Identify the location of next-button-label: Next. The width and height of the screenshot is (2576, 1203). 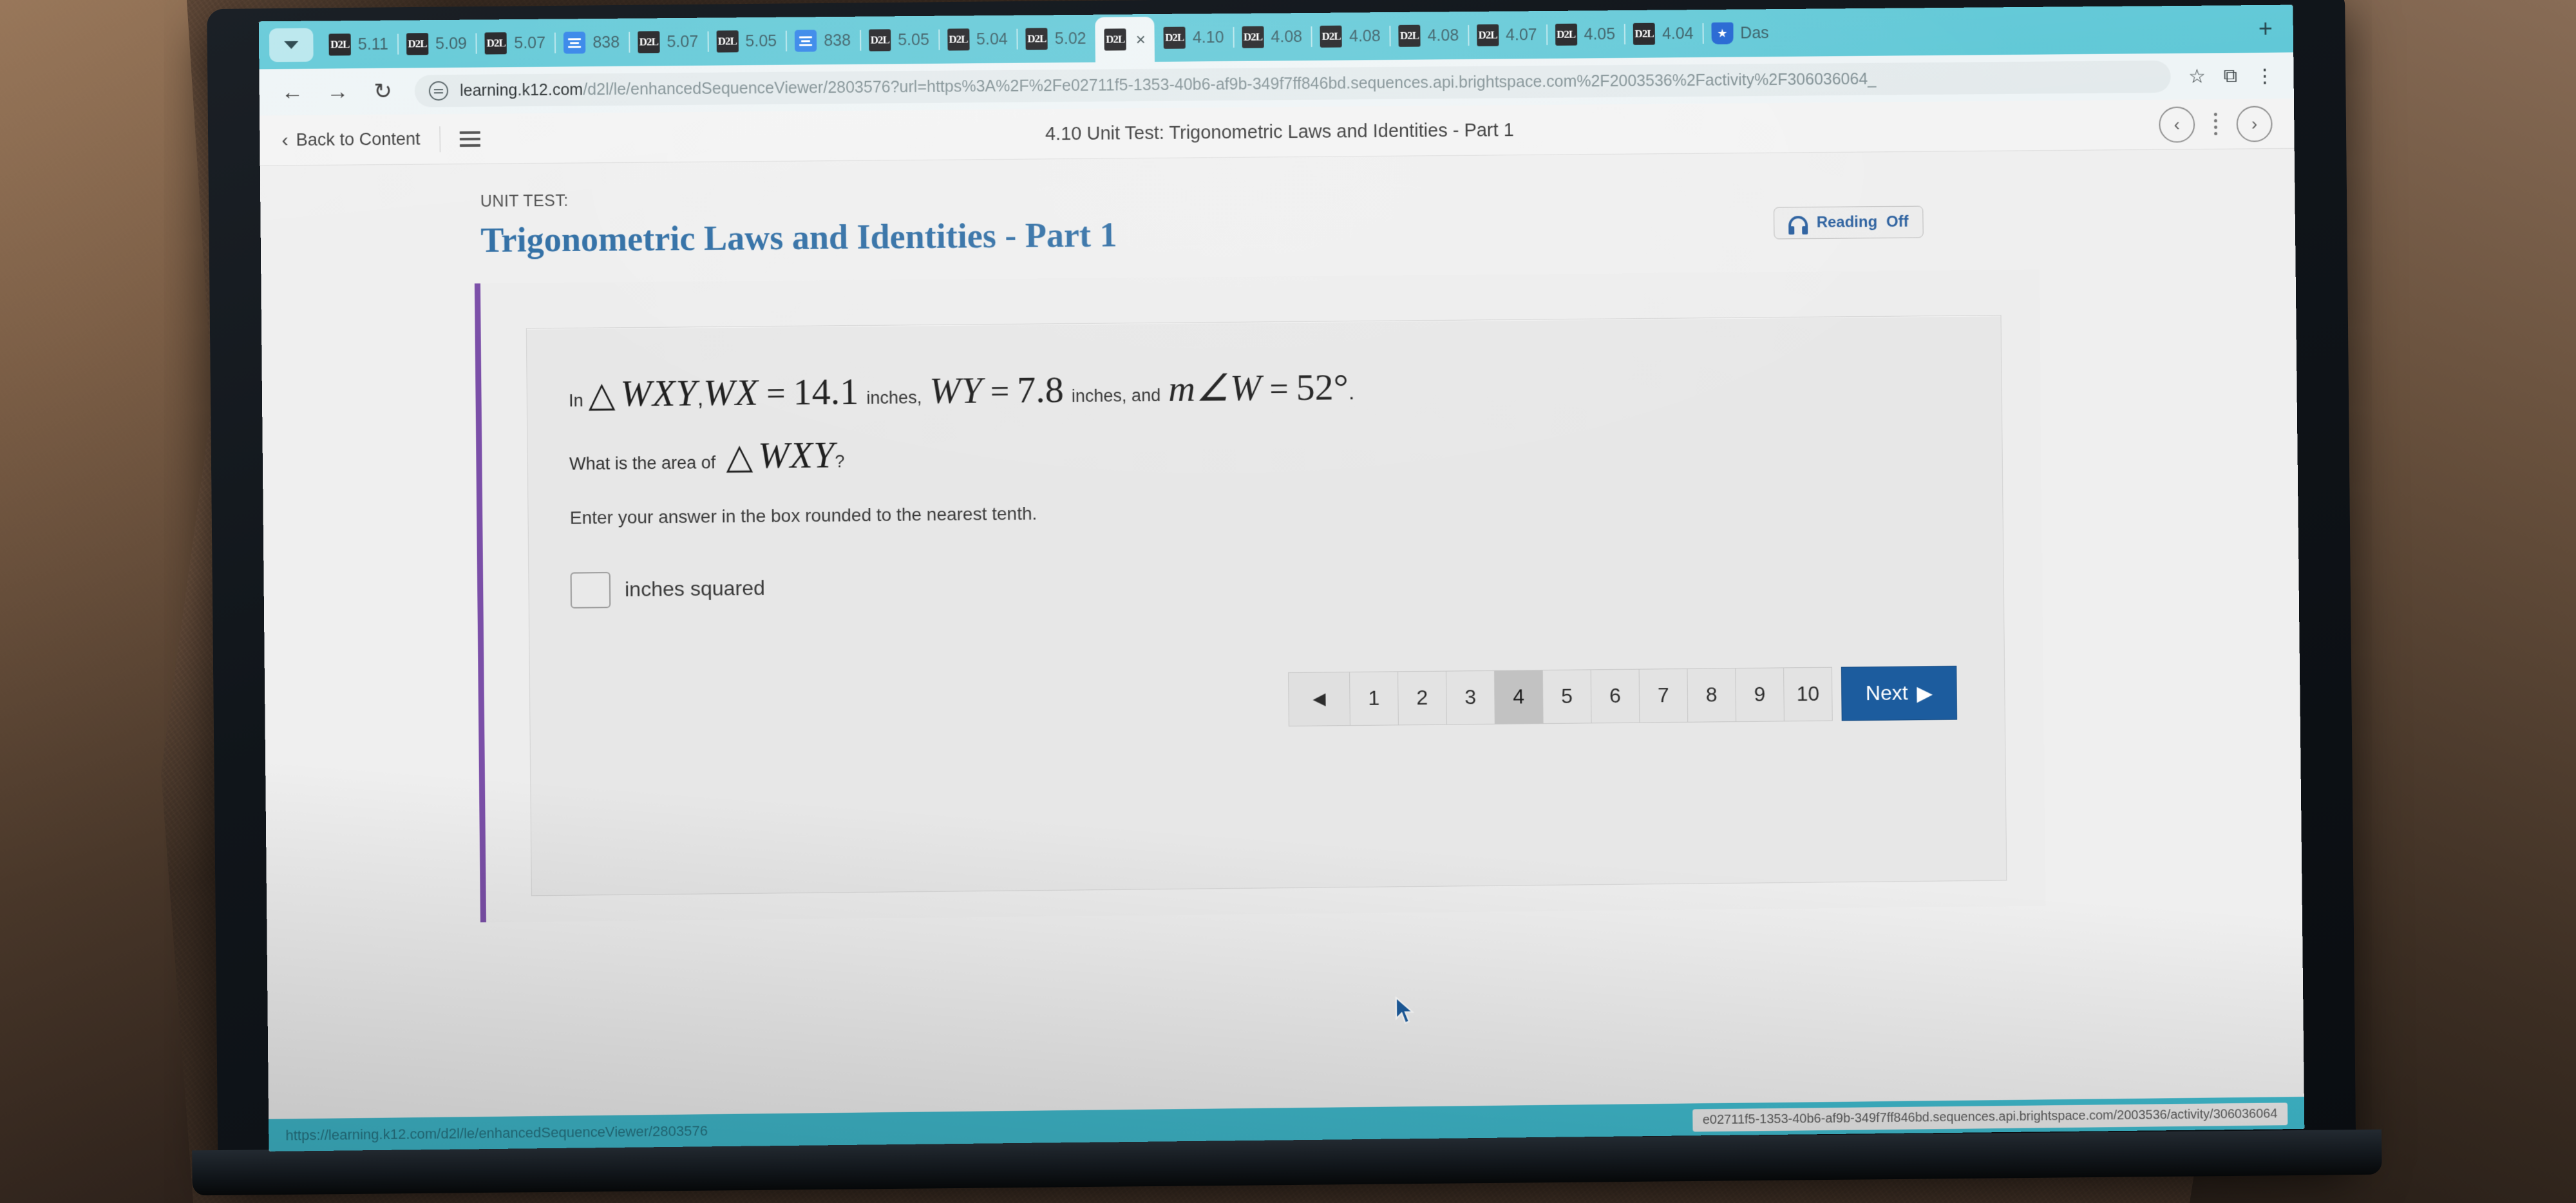
(1886, 693).